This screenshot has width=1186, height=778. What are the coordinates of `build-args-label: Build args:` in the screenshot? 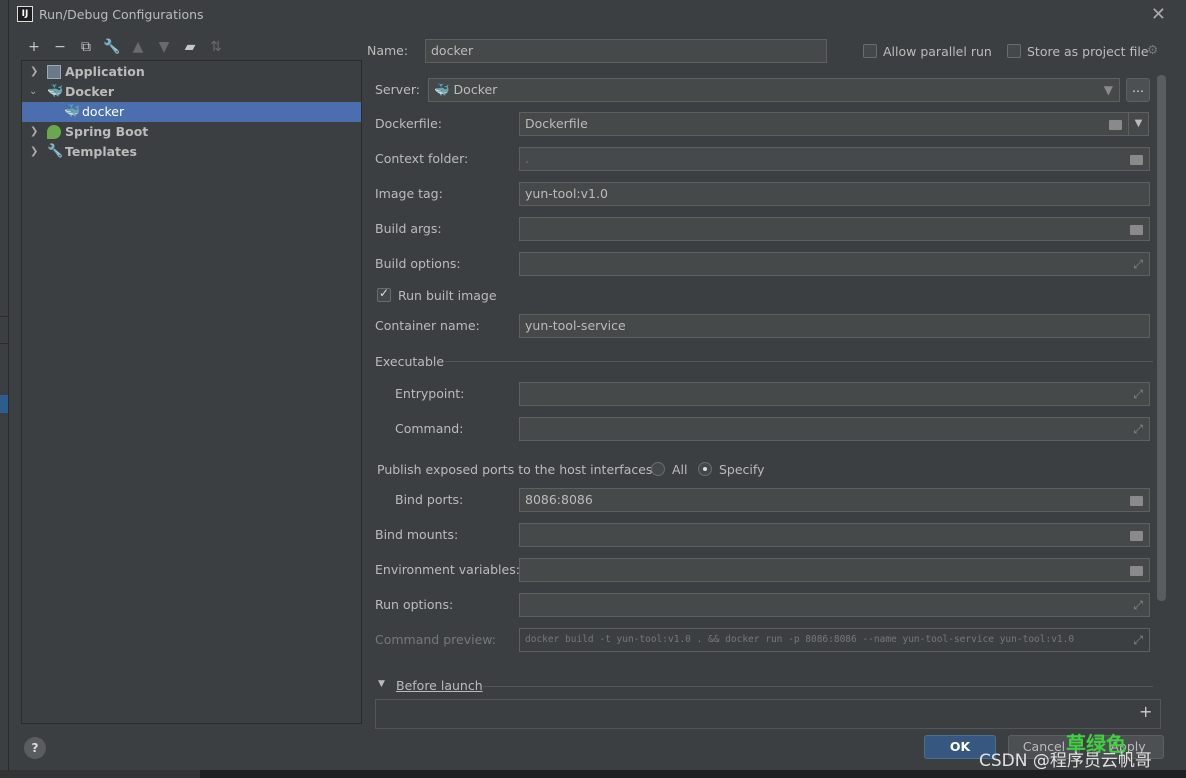 It's located at (408, 228).